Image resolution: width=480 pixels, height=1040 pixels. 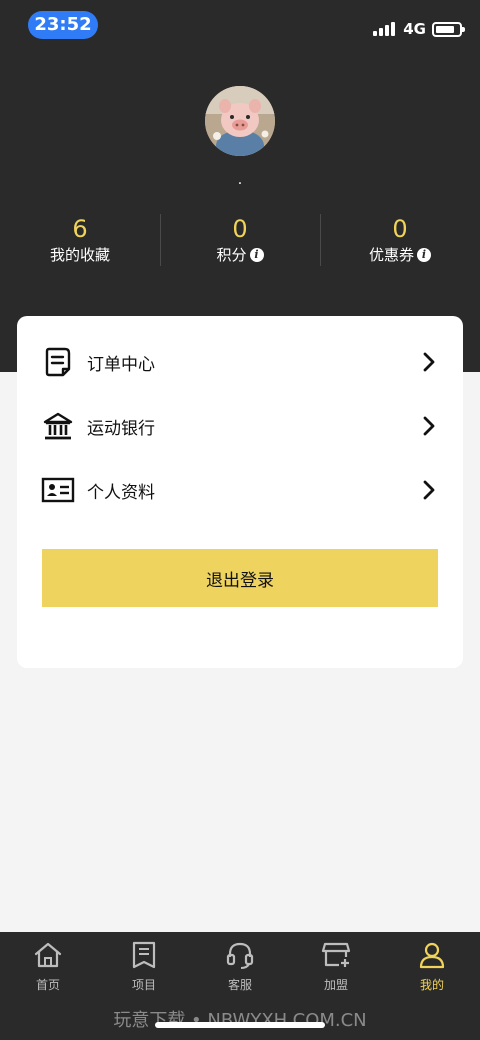 What do you see at coordinates (79, 255) in the screenshot?
I see `stat-label: 我的收藏` at bounding box center [79, 255].